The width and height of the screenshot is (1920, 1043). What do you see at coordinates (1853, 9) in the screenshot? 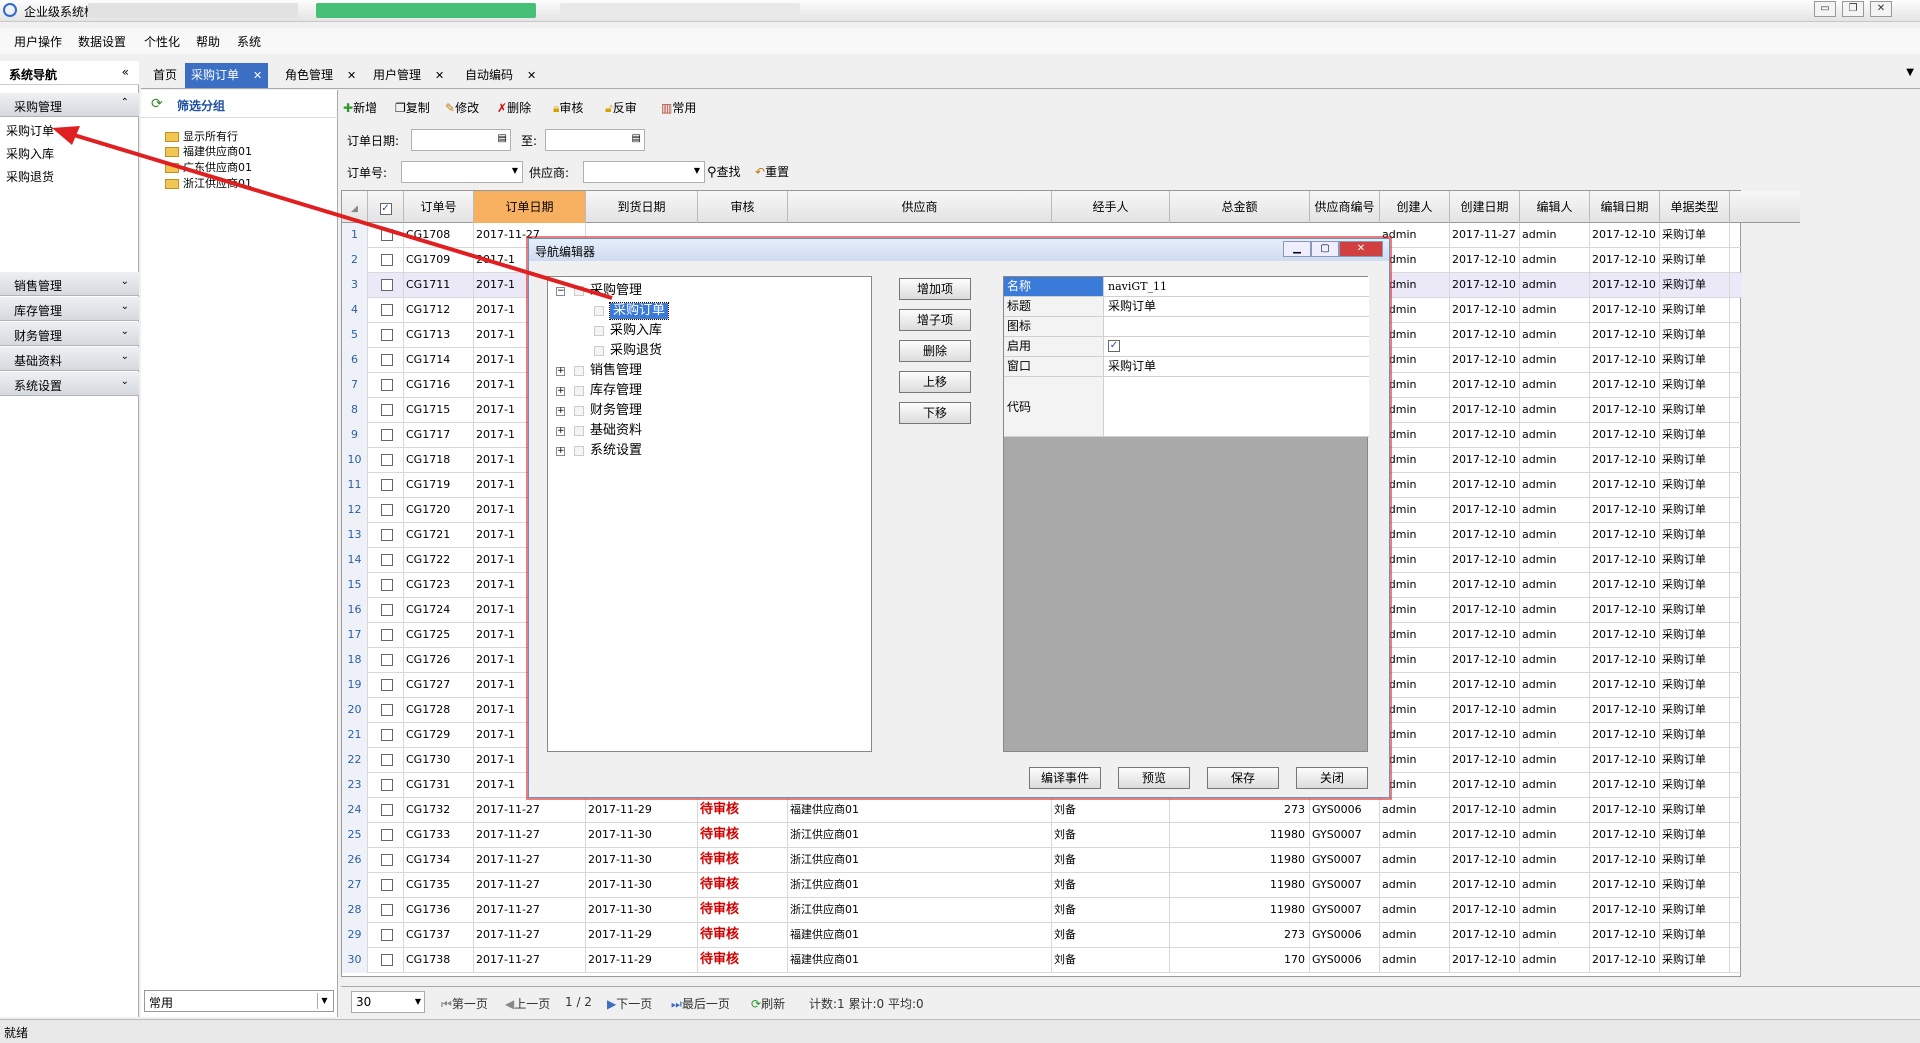
I see `restore-icon: ❐` at bounding box center [1853, 9].